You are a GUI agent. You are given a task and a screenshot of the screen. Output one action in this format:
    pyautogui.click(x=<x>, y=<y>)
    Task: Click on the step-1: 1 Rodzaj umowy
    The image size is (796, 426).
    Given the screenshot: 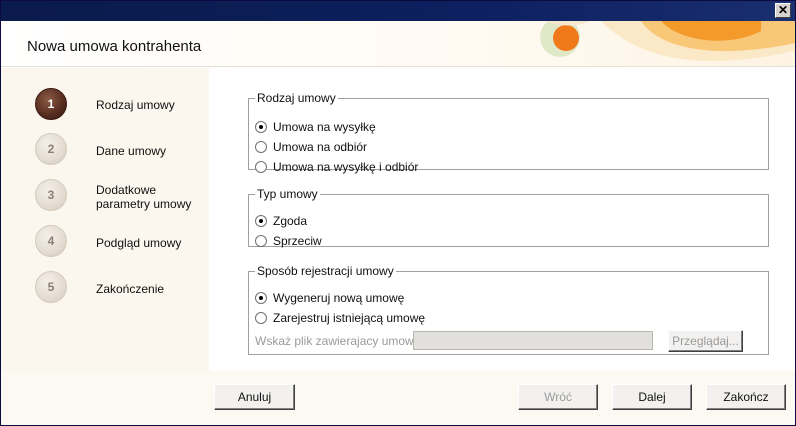 What is the action you would take?
    pyautogui.click(x=105, y=108)
    